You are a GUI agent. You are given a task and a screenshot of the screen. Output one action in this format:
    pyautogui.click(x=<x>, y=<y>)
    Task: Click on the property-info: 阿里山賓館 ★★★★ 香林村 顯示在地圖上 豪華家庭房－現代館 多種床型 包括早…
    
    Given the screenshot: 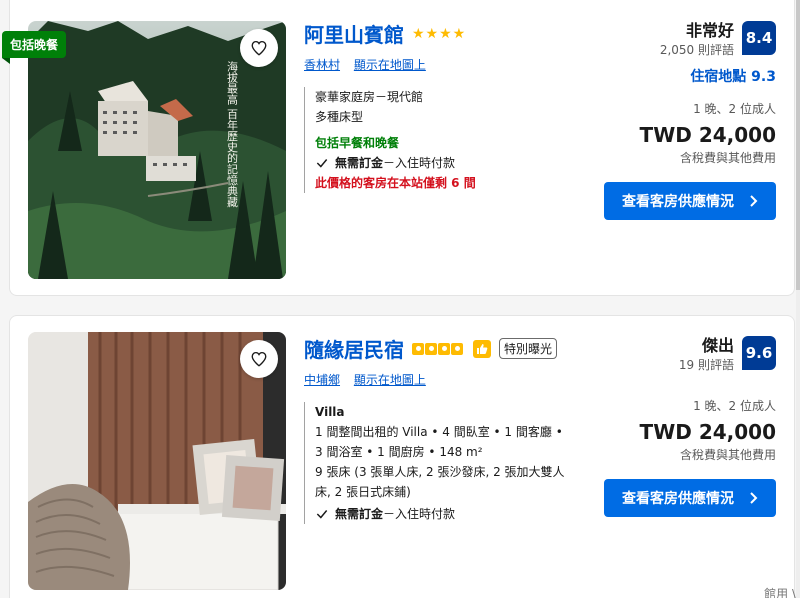 What is the action you would take?
    pyautogui.click(x=390, y=106)
    